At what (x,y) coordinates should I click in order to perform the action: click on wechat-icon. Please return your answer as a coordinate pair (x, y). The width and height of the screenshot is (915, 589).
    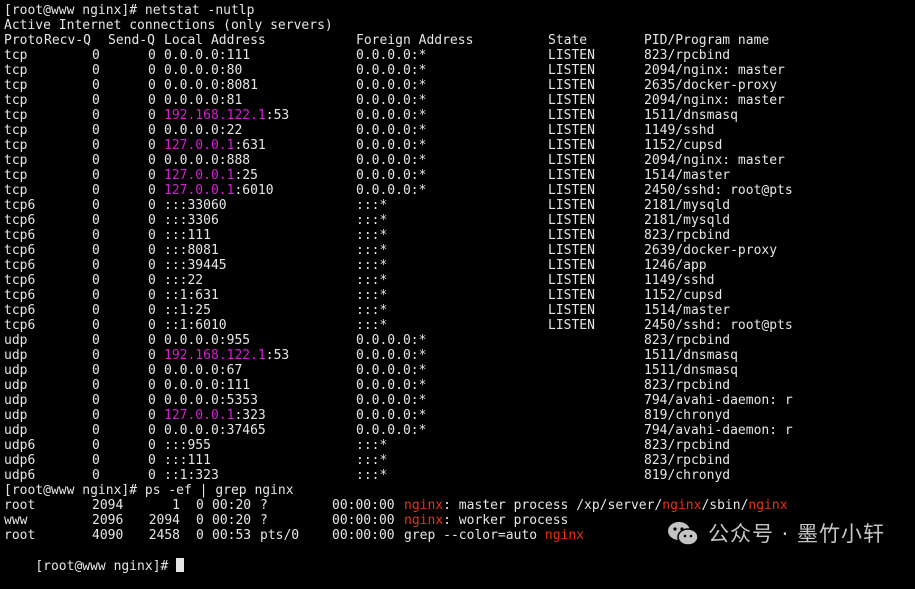
    Looking at the image, I should click on (683, 534).